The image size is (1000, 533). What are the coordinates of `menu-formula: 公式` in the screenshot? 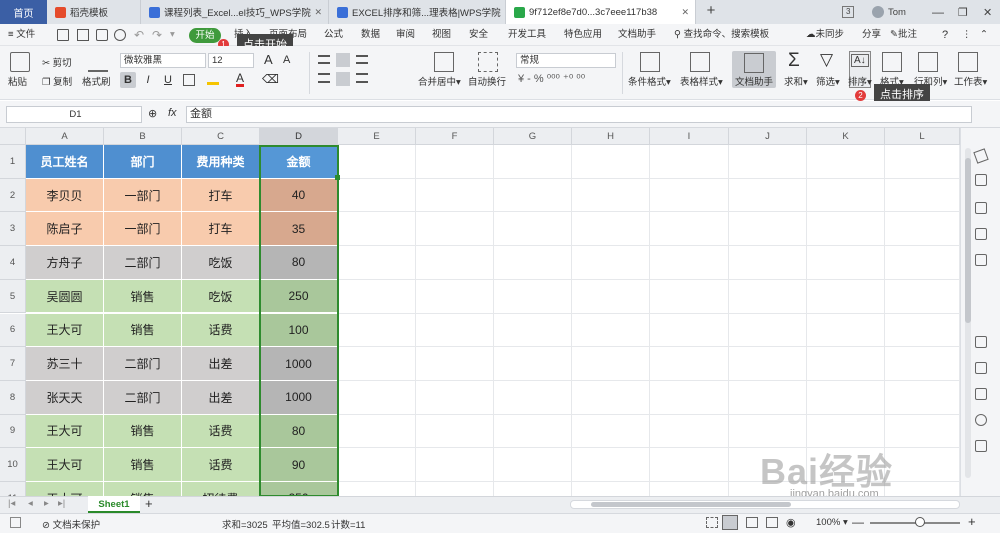 It's located at (333, 35).